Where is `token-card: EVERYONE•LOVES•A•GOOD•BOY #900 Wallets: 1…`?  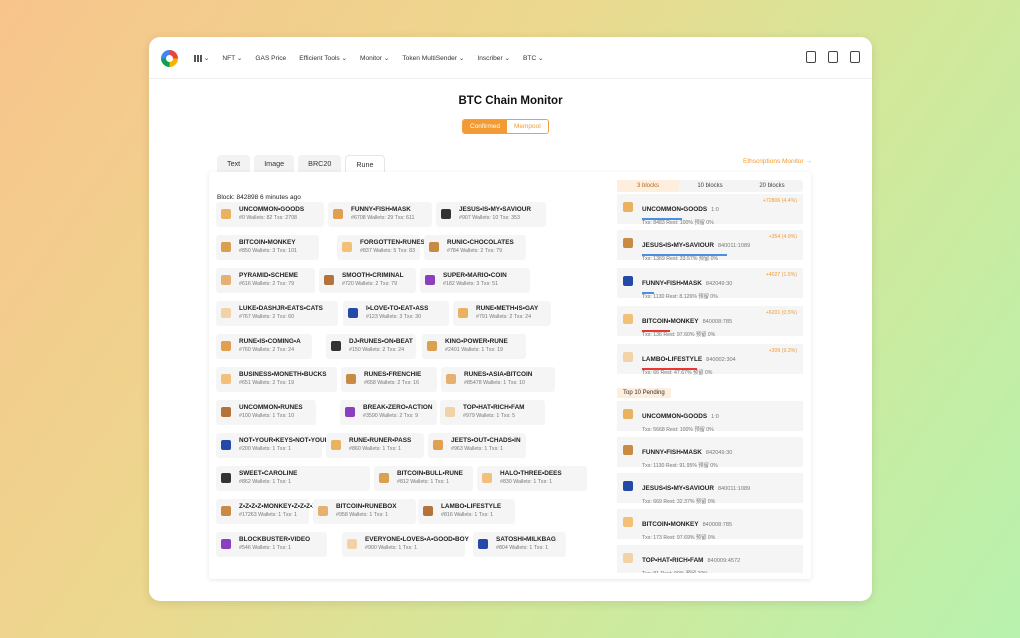
token-card: EVERYONE•LOVES•A•GOOD•BOY #900 Wallets: 1… is located at coordinates (405, 544).